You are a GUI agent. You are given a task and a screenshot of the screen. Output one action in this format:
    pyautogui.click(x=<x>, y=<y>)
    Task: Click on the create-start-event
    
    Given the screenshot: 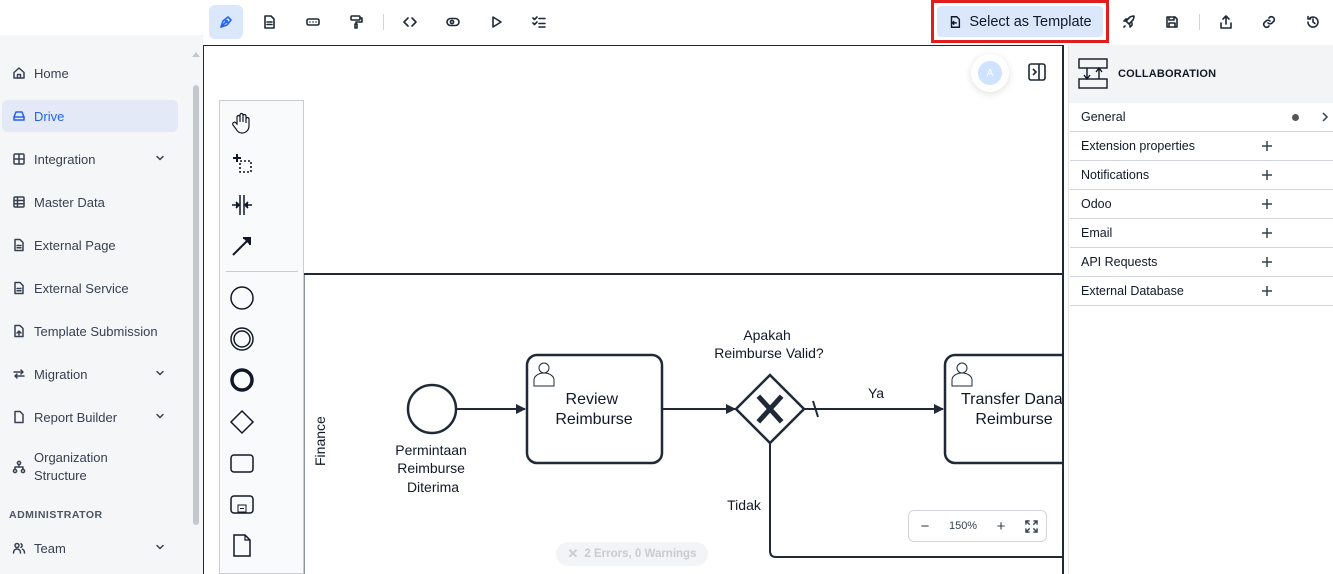 What is the action you would take?
    pyautogui.click(x=242, y=298)
    